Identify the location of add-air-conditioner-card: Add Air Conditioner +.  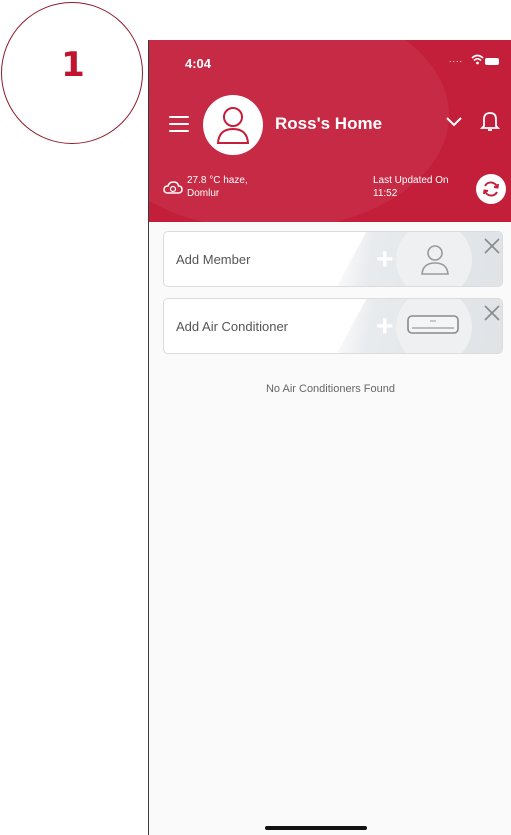
(333, 326).